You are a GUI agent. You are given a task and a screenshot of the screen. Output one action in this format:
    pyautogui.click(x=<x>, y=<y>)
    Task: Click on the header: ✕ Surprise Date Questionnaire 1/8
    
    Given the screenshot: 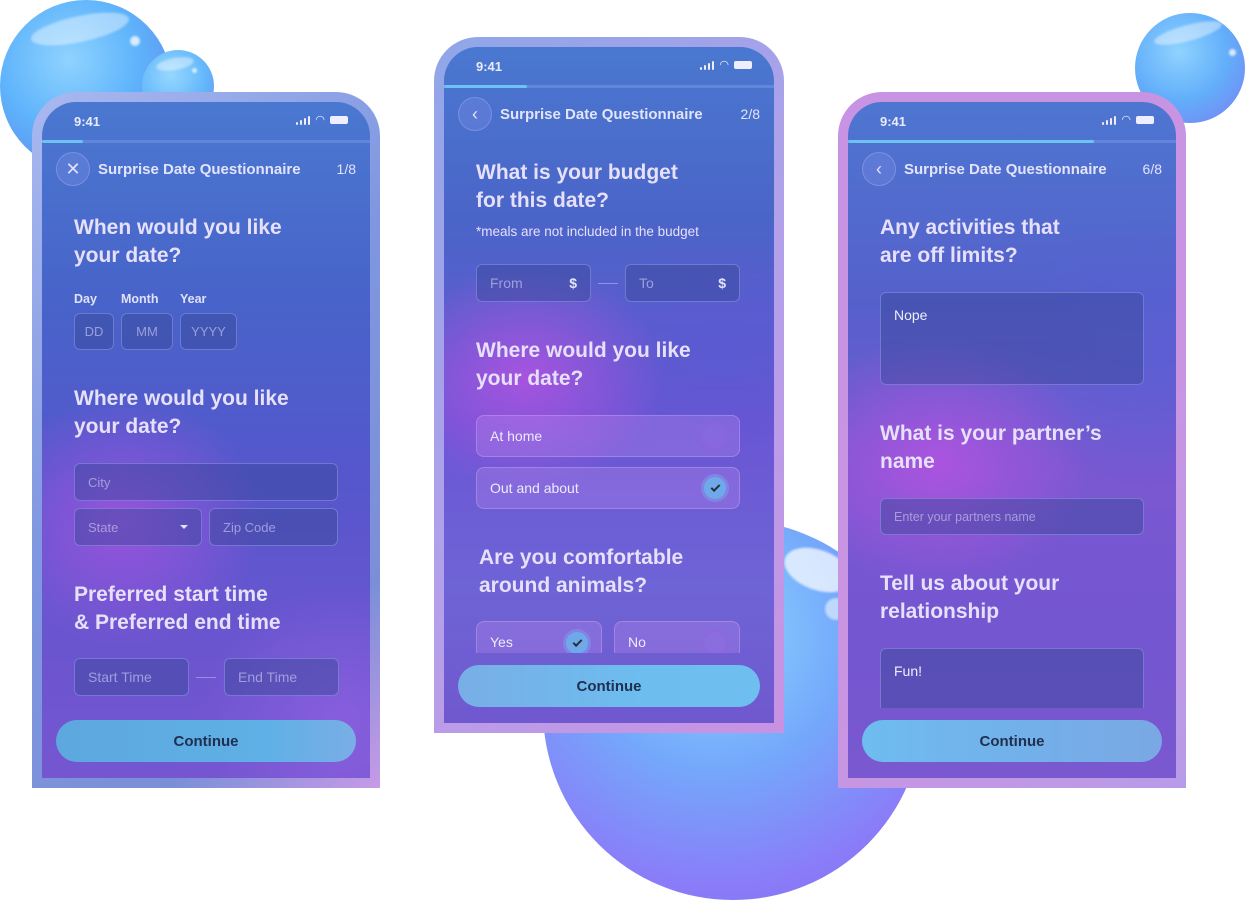 What is the action you would take?
    pyautogui.click(x=206, y=169)
    